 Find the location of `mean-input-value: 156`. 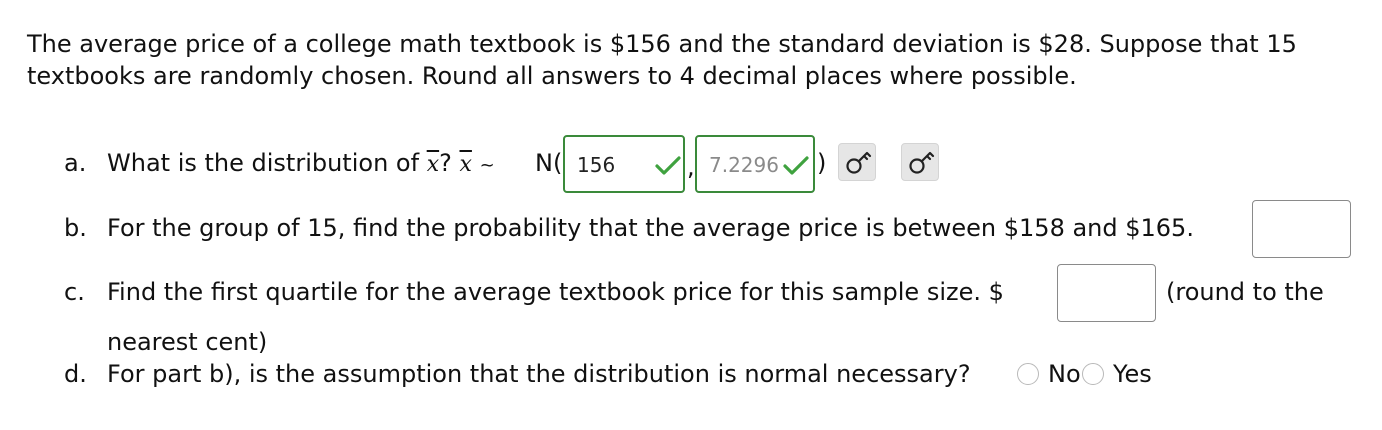

mean-input-value: 156 is located at coordinates (596, 165).